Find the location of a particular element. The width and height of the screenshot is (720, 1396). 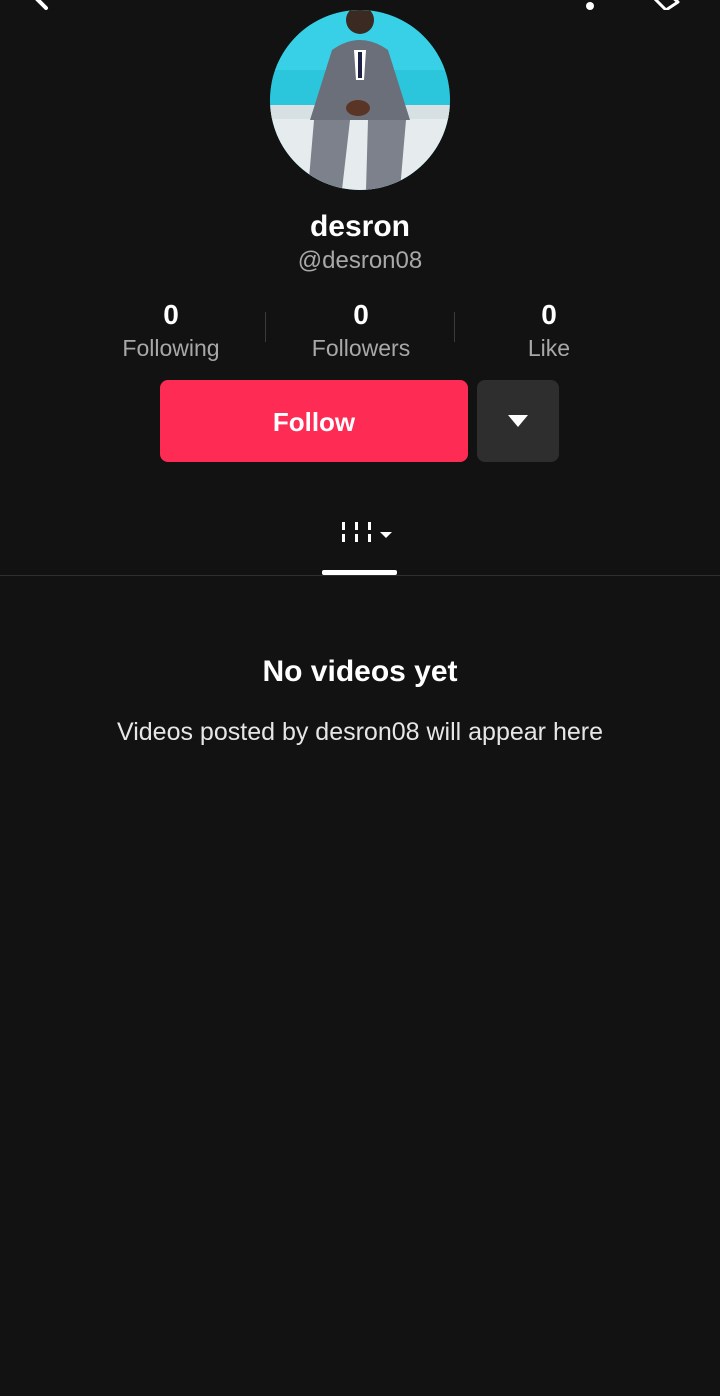

share-icon is located at coordinates (664, 6).